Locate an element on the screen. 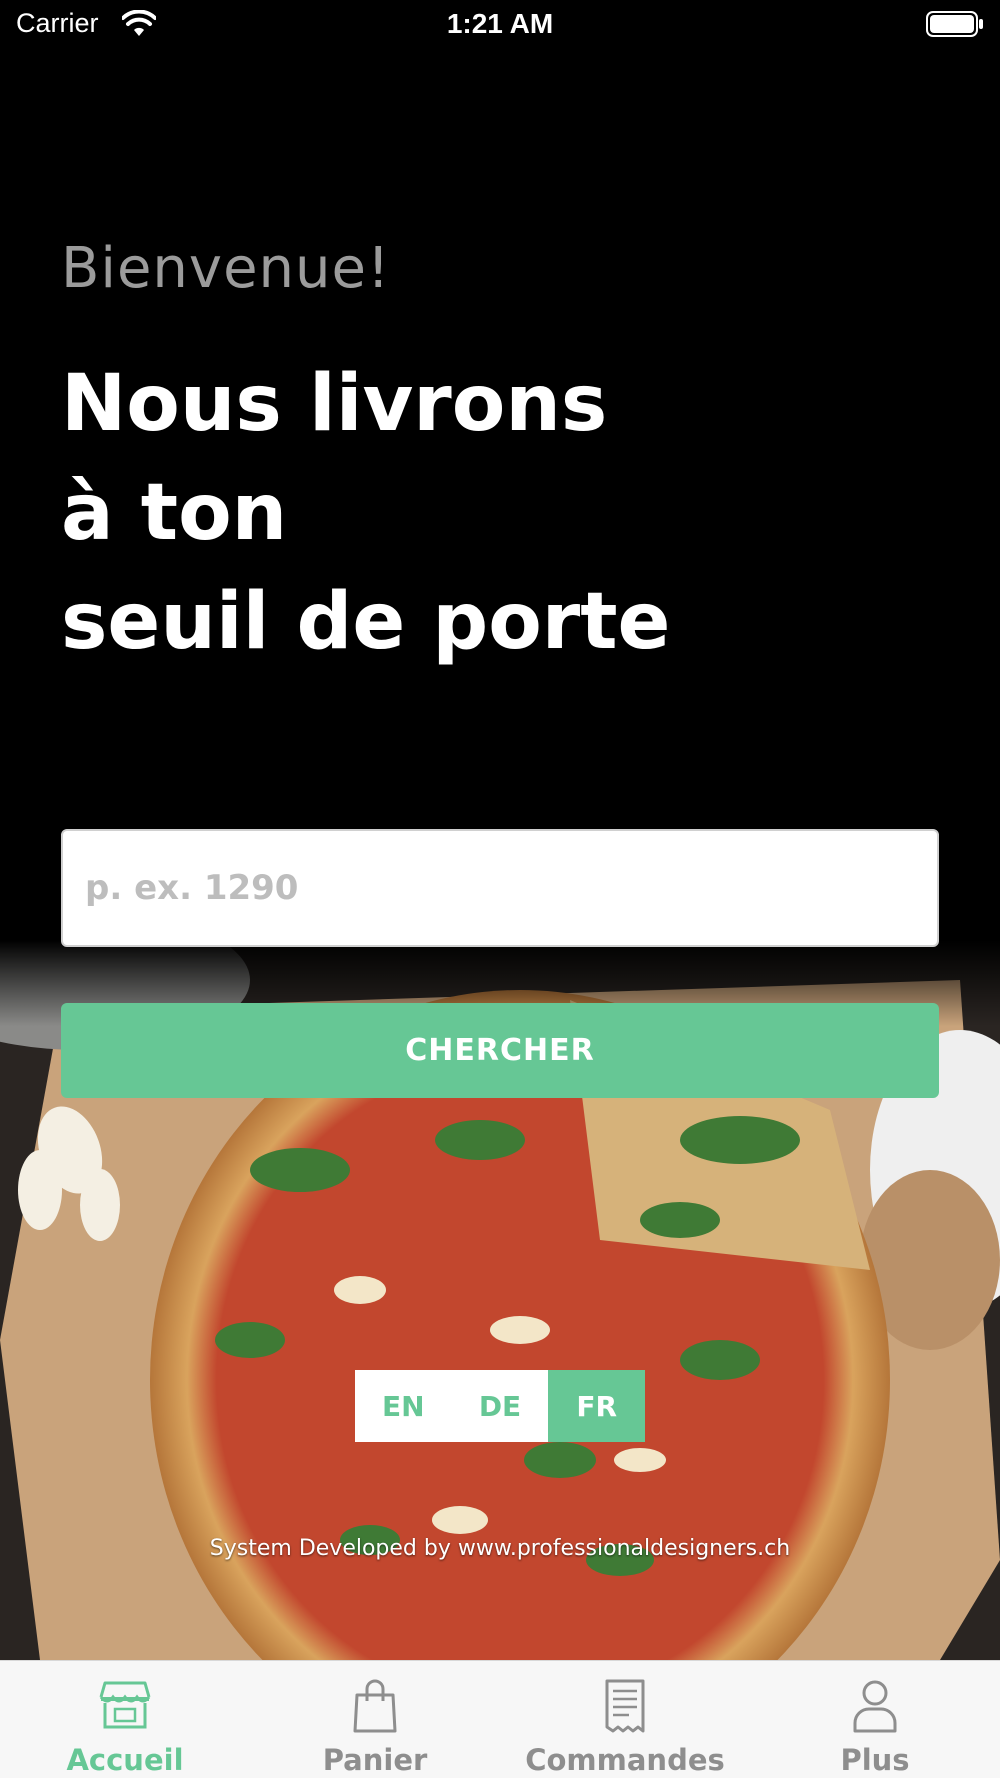 This screenshot has width=1000, height=1778. tab-accueil: Accueil is located at coordinates (125, 1719).